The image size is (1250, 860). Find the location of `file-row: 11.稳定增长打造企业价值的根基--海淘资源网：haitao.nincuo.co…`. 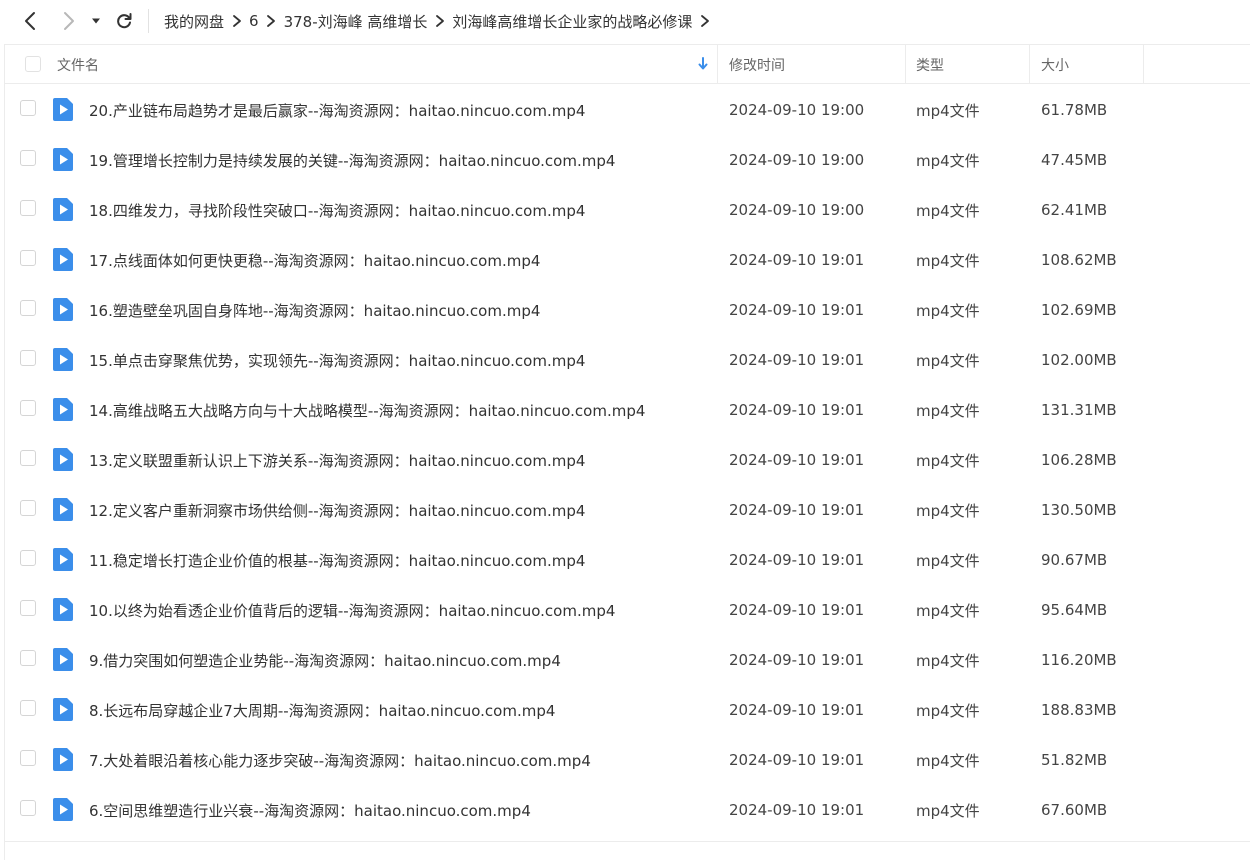

file-row: 11.稳定增长打造企业价值的根基--海淘资源网：haitao.nincuo.co… is located at coordinates (627, 560).